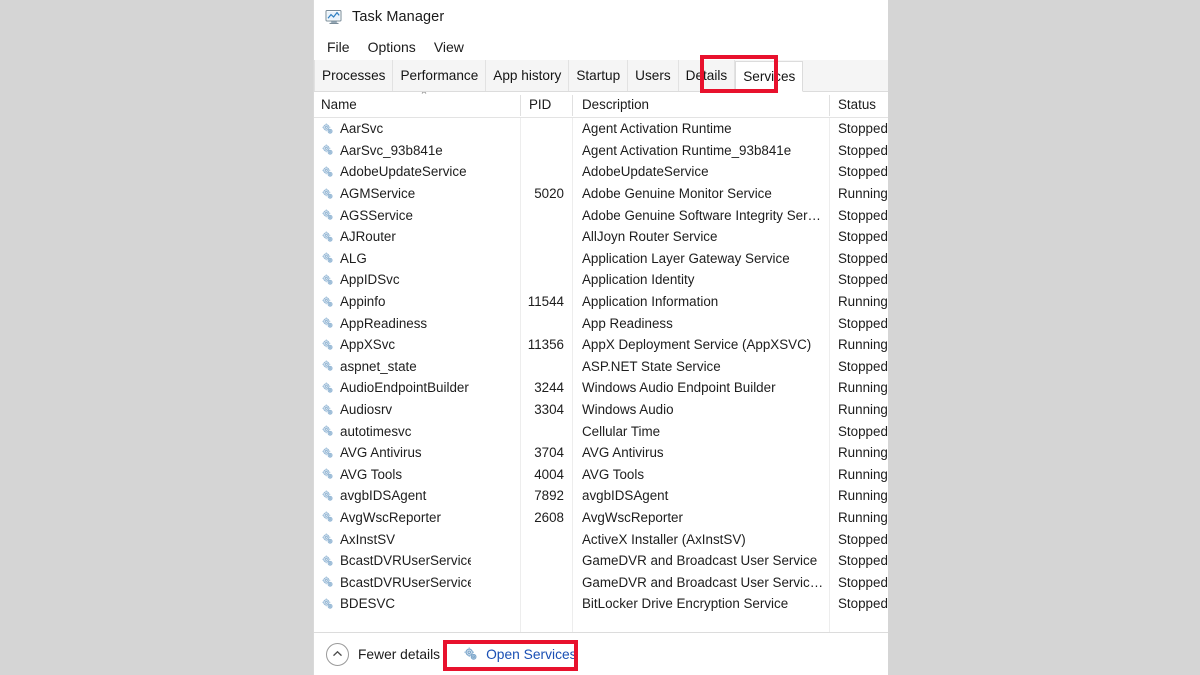 This screenshot has height=675, width=1200. Describe the element at coordinates (549, 410) in the screenshot. I see `cell-pid: 3304` at that location.